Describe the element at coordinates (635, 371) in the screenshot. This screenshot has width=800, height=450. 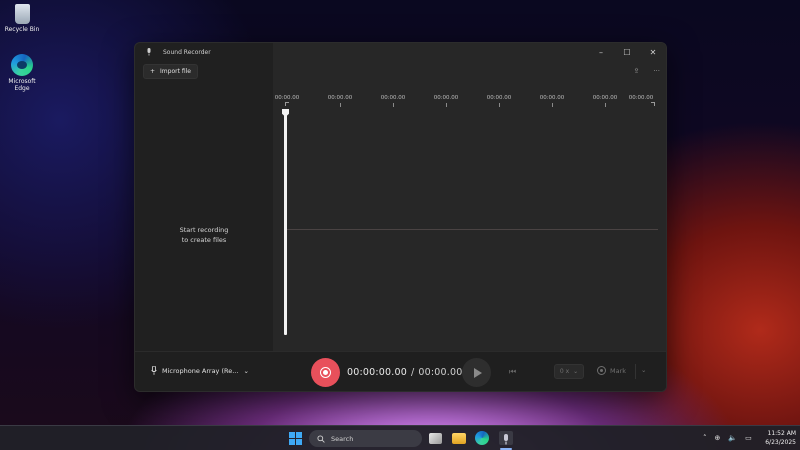
I see `divider` at that location.